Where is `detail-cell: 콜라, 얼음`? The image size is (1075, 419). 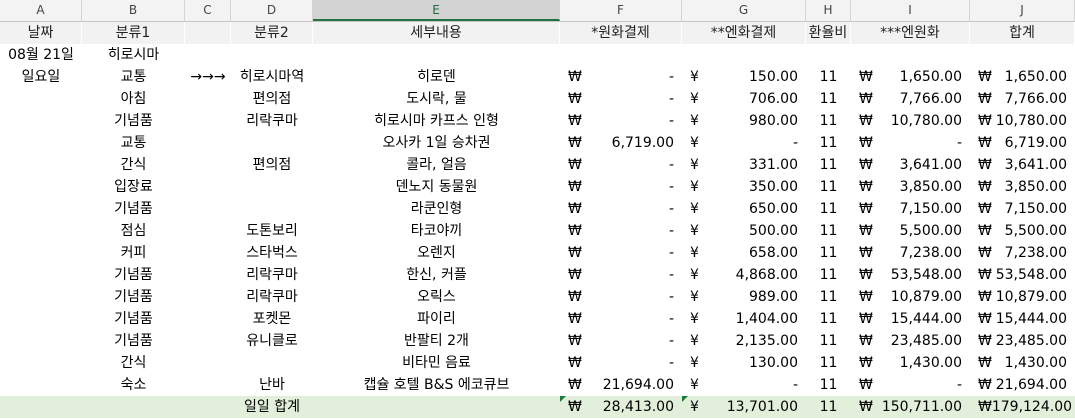 detail-cell: 콜라, 얼음 is located at coordinates (436, 165).